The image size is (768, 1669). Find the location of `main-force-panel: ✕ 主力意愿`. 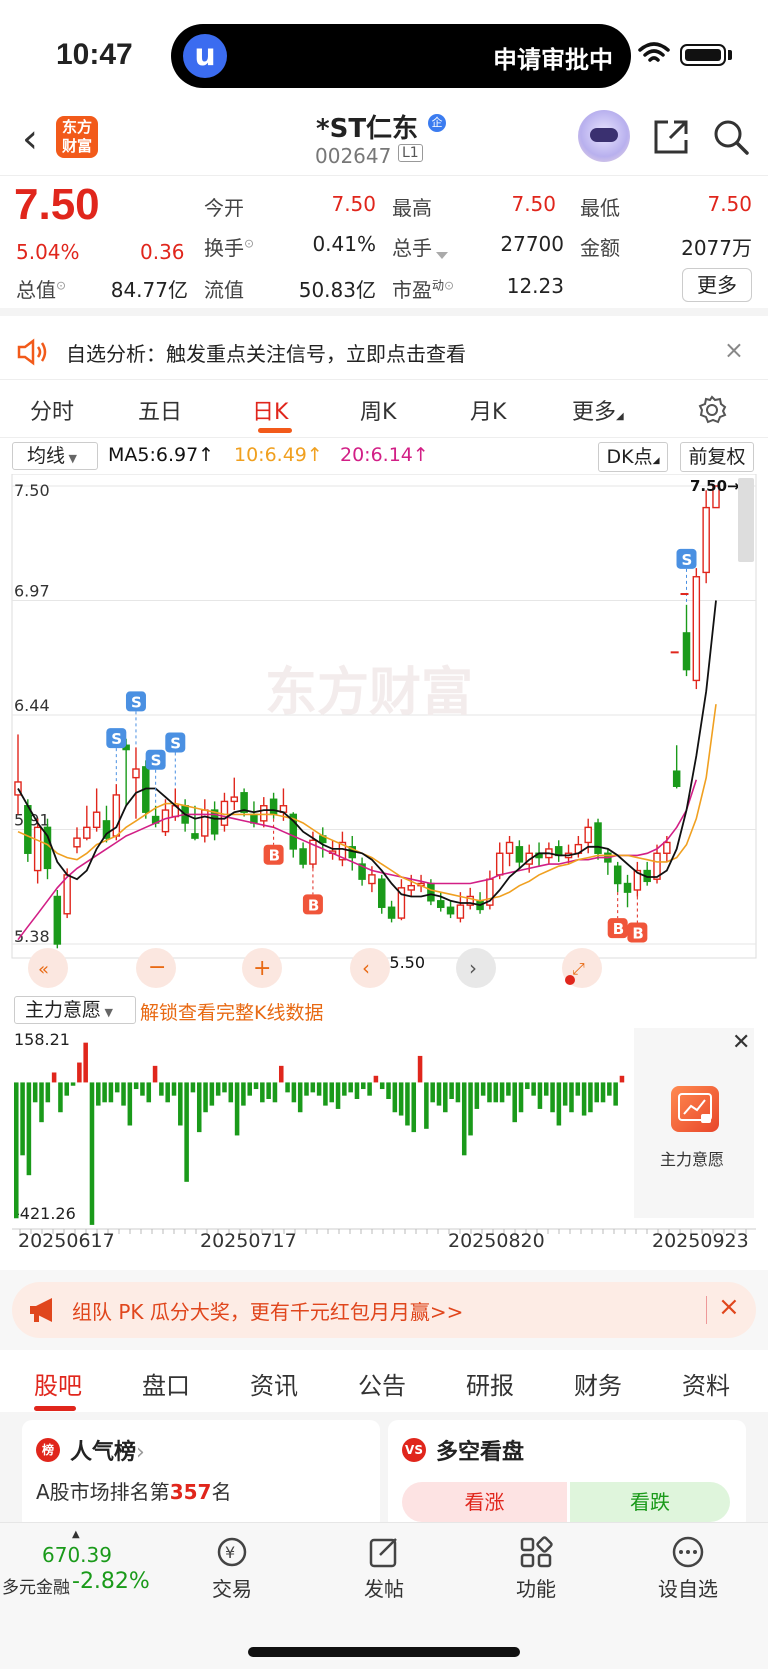

main-force-panel: ✕ 主力意愿 is located at coordinates (694, 1123).